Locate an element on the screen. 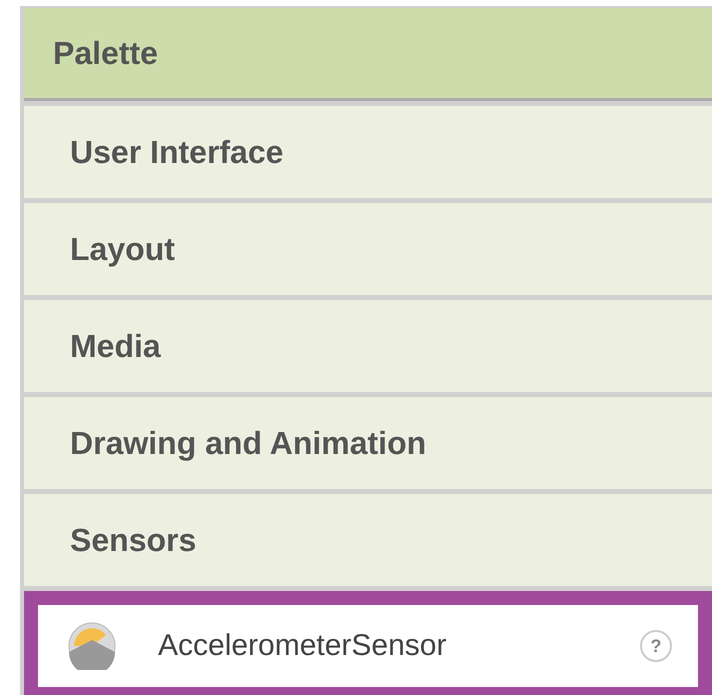  component-item: AccelerometerSensor ? is located at coordinates (368, 643).